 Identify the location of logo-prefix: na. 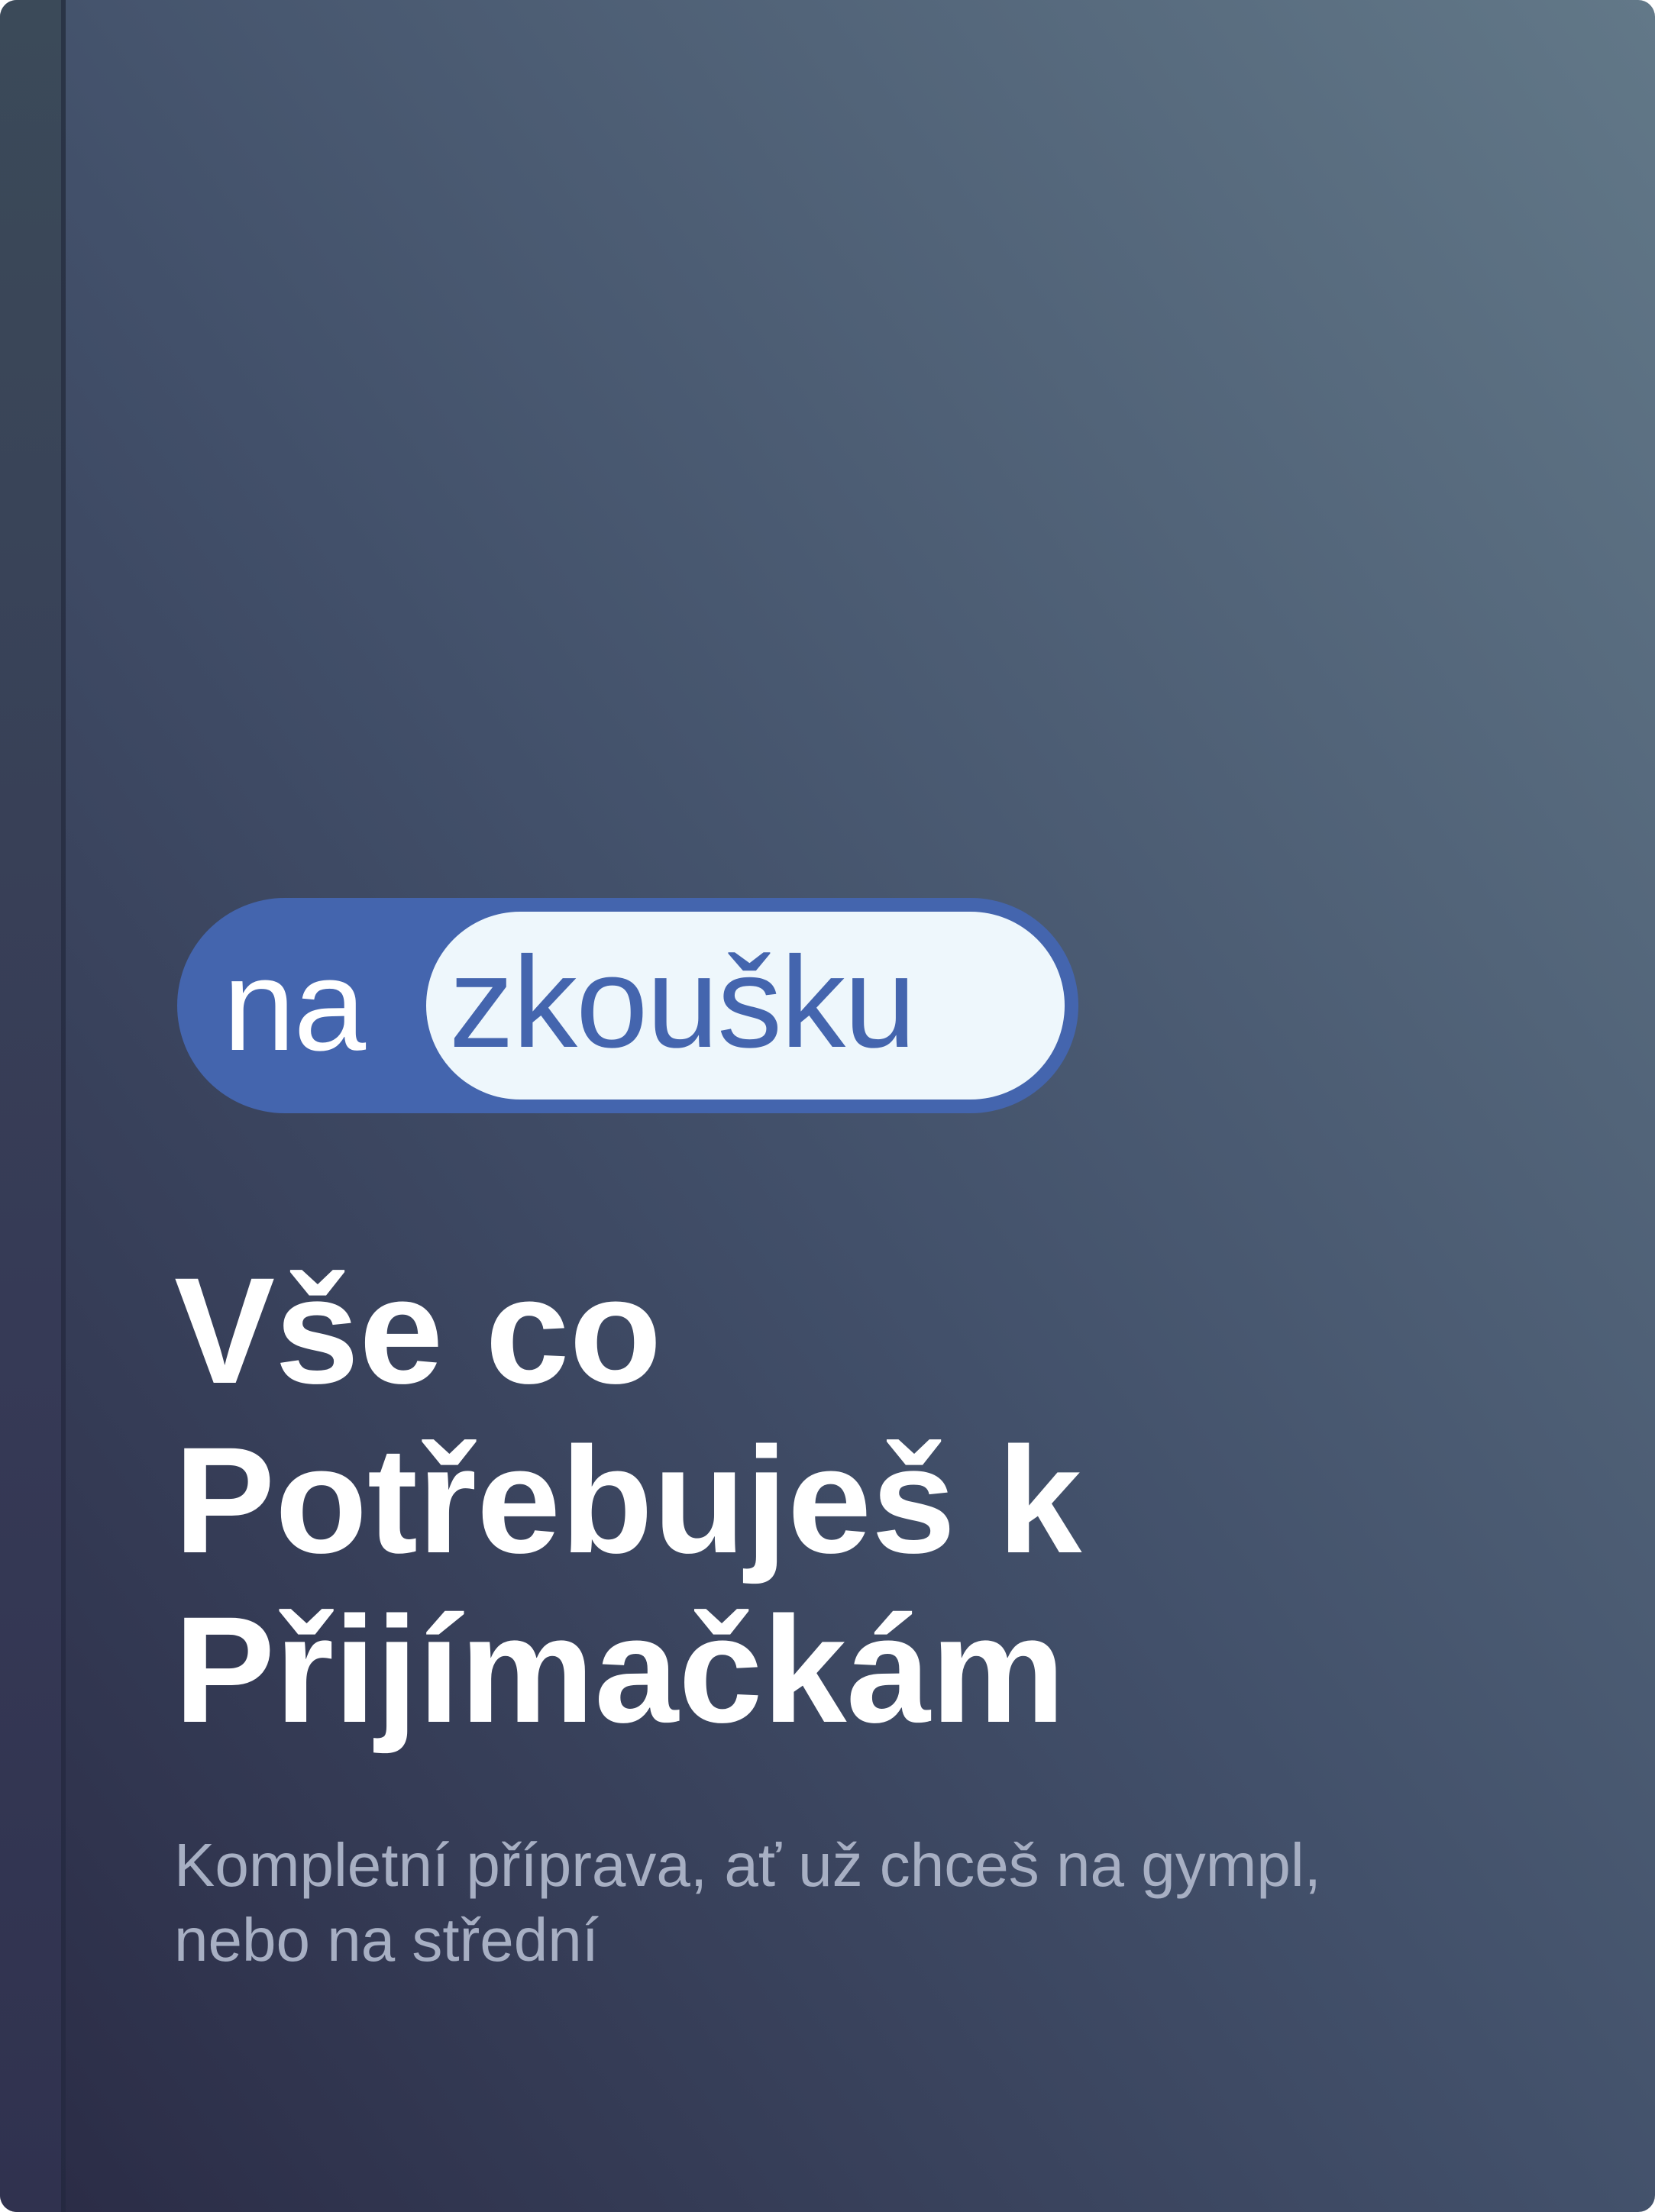
(294, 1005).